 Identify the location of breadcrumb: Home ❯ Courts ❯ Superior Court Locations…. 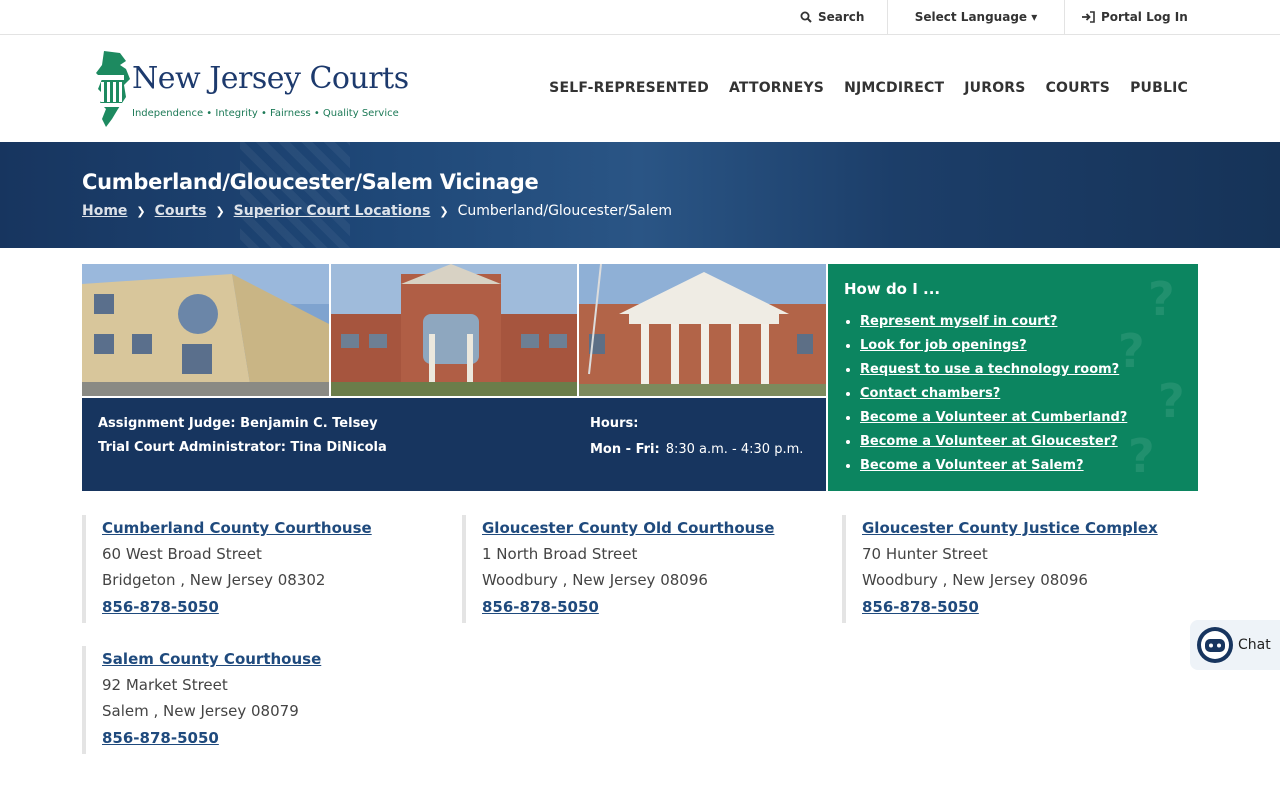
(377, 211).